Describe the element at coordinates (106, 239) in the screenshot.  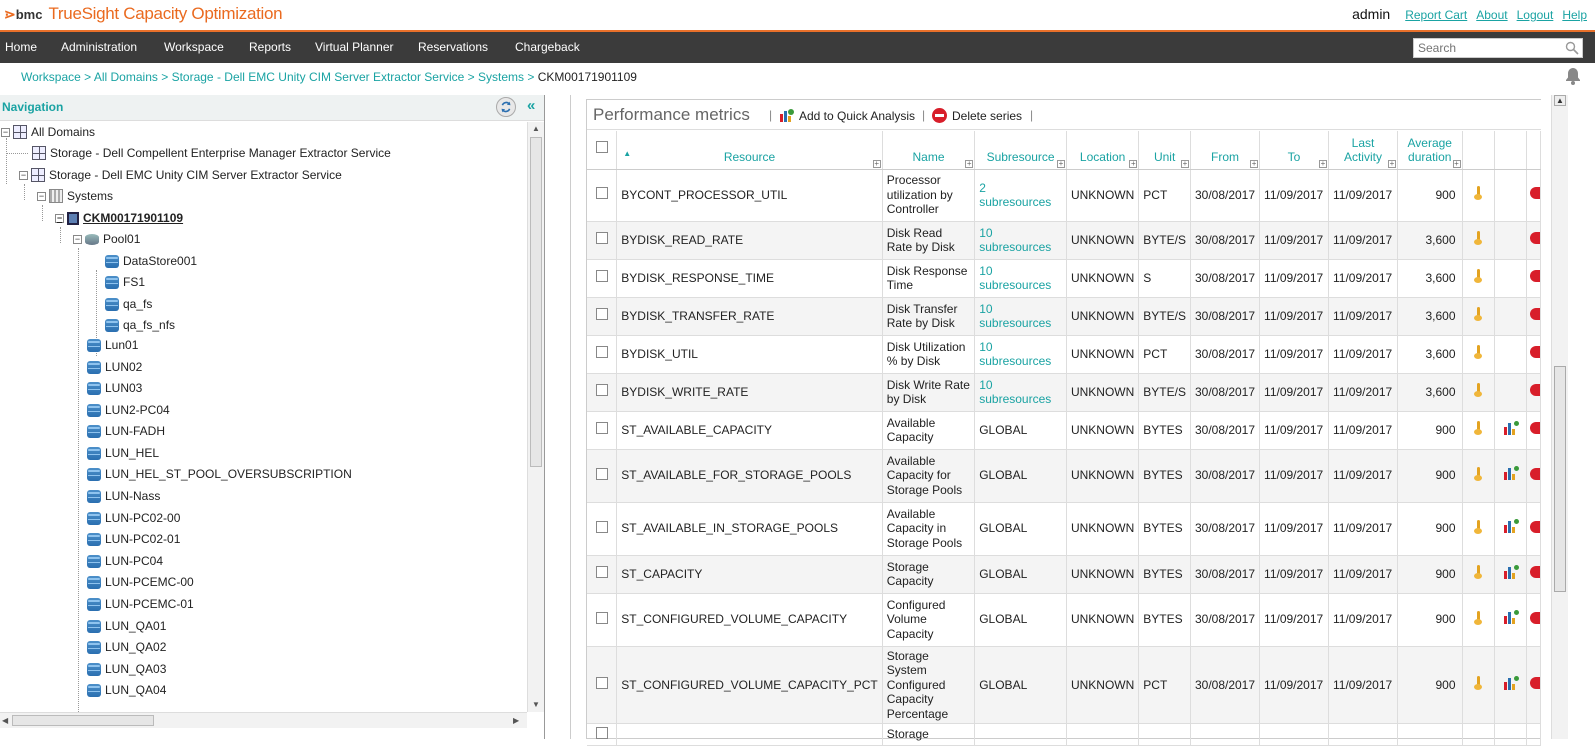
I see `tree-node-pool: − Pool01` at that location.